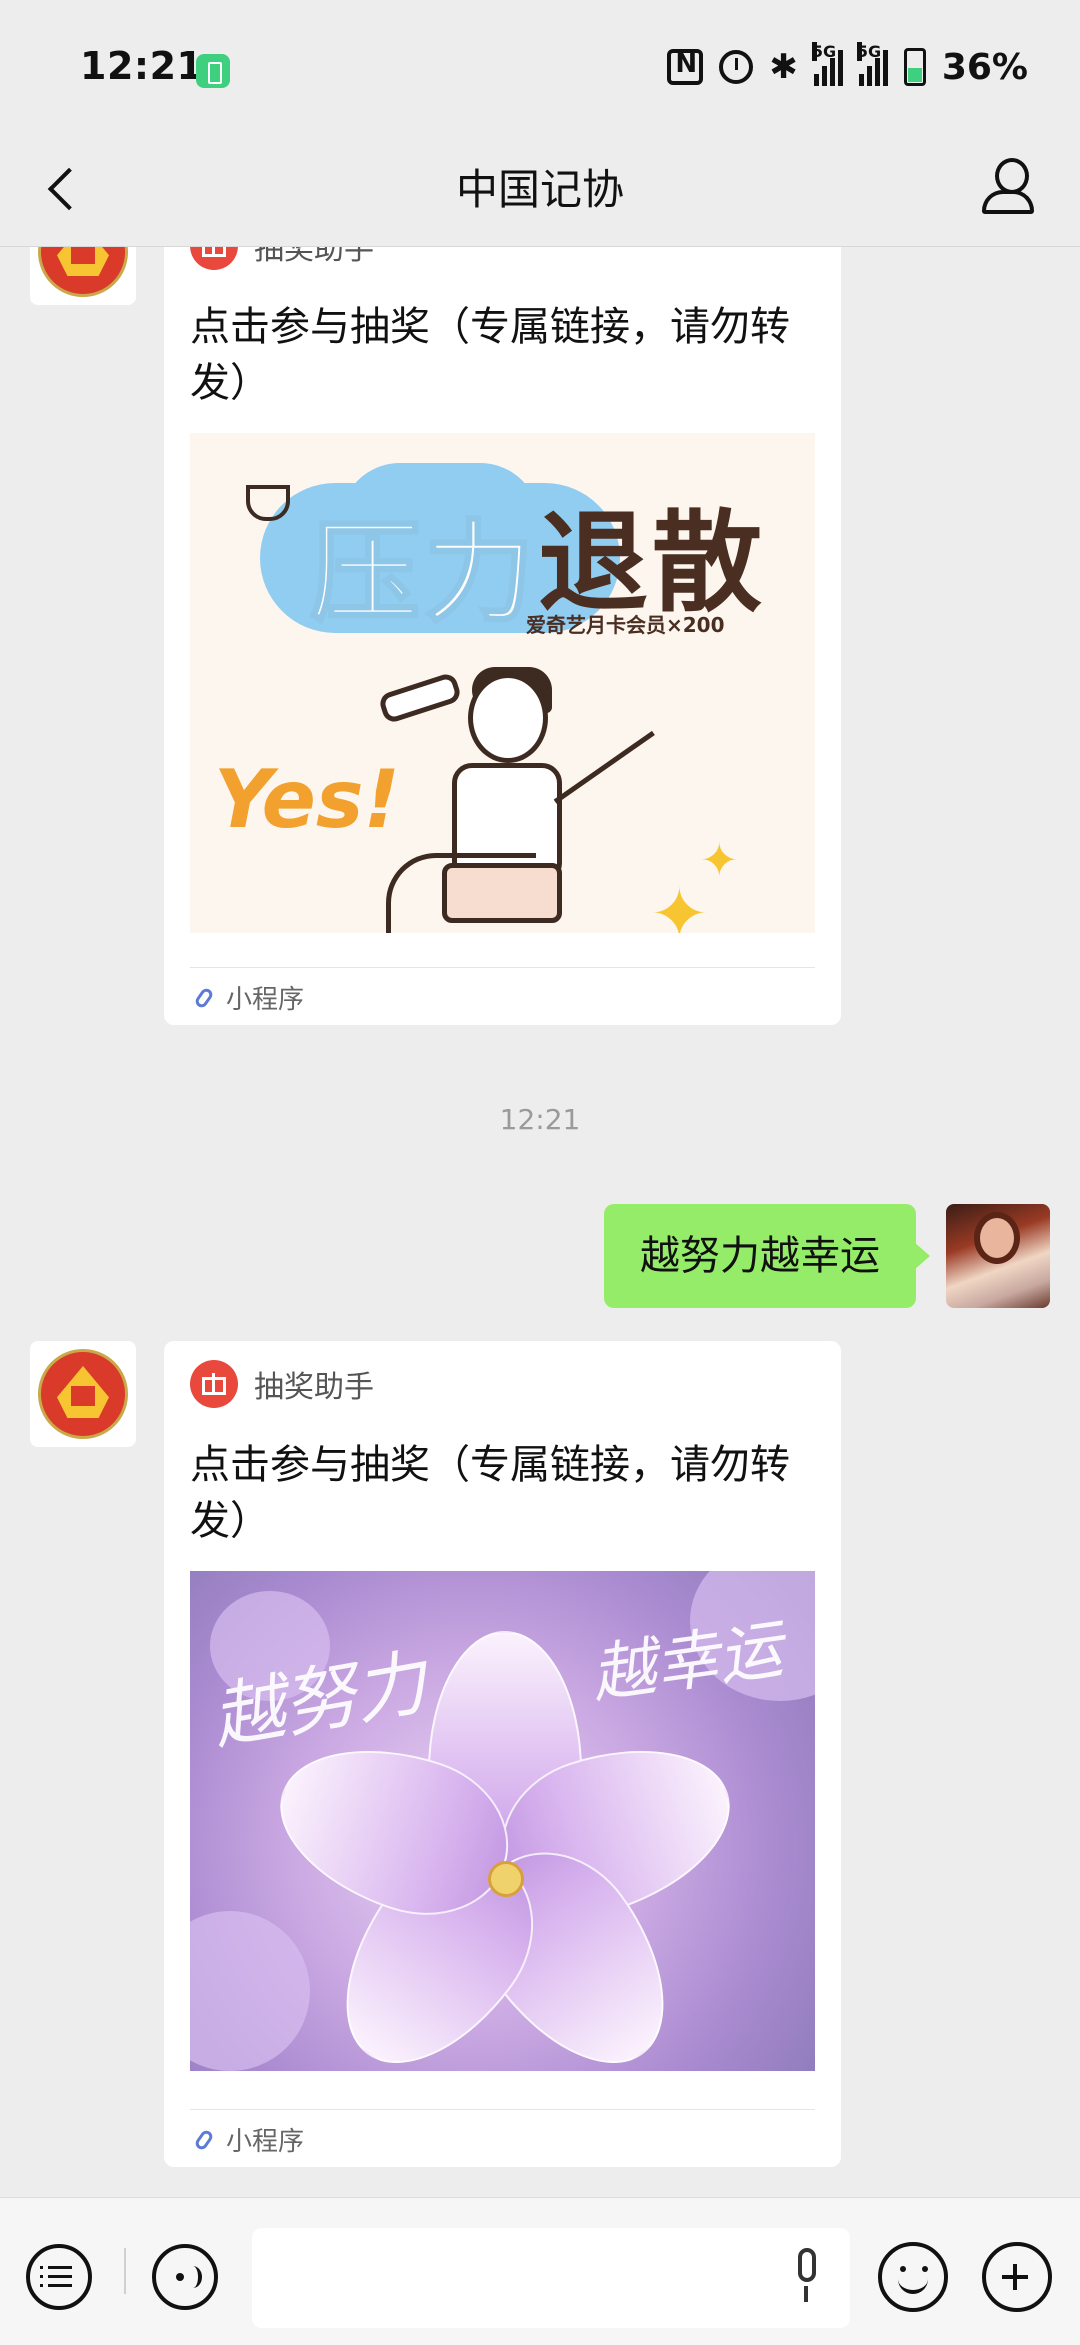 Image resolution: width=1080 pixels, height=2345 pixels. Describe the element at coordinates (423, 573) in the screenshot. I see `image-headline-1: 压力` at that location.